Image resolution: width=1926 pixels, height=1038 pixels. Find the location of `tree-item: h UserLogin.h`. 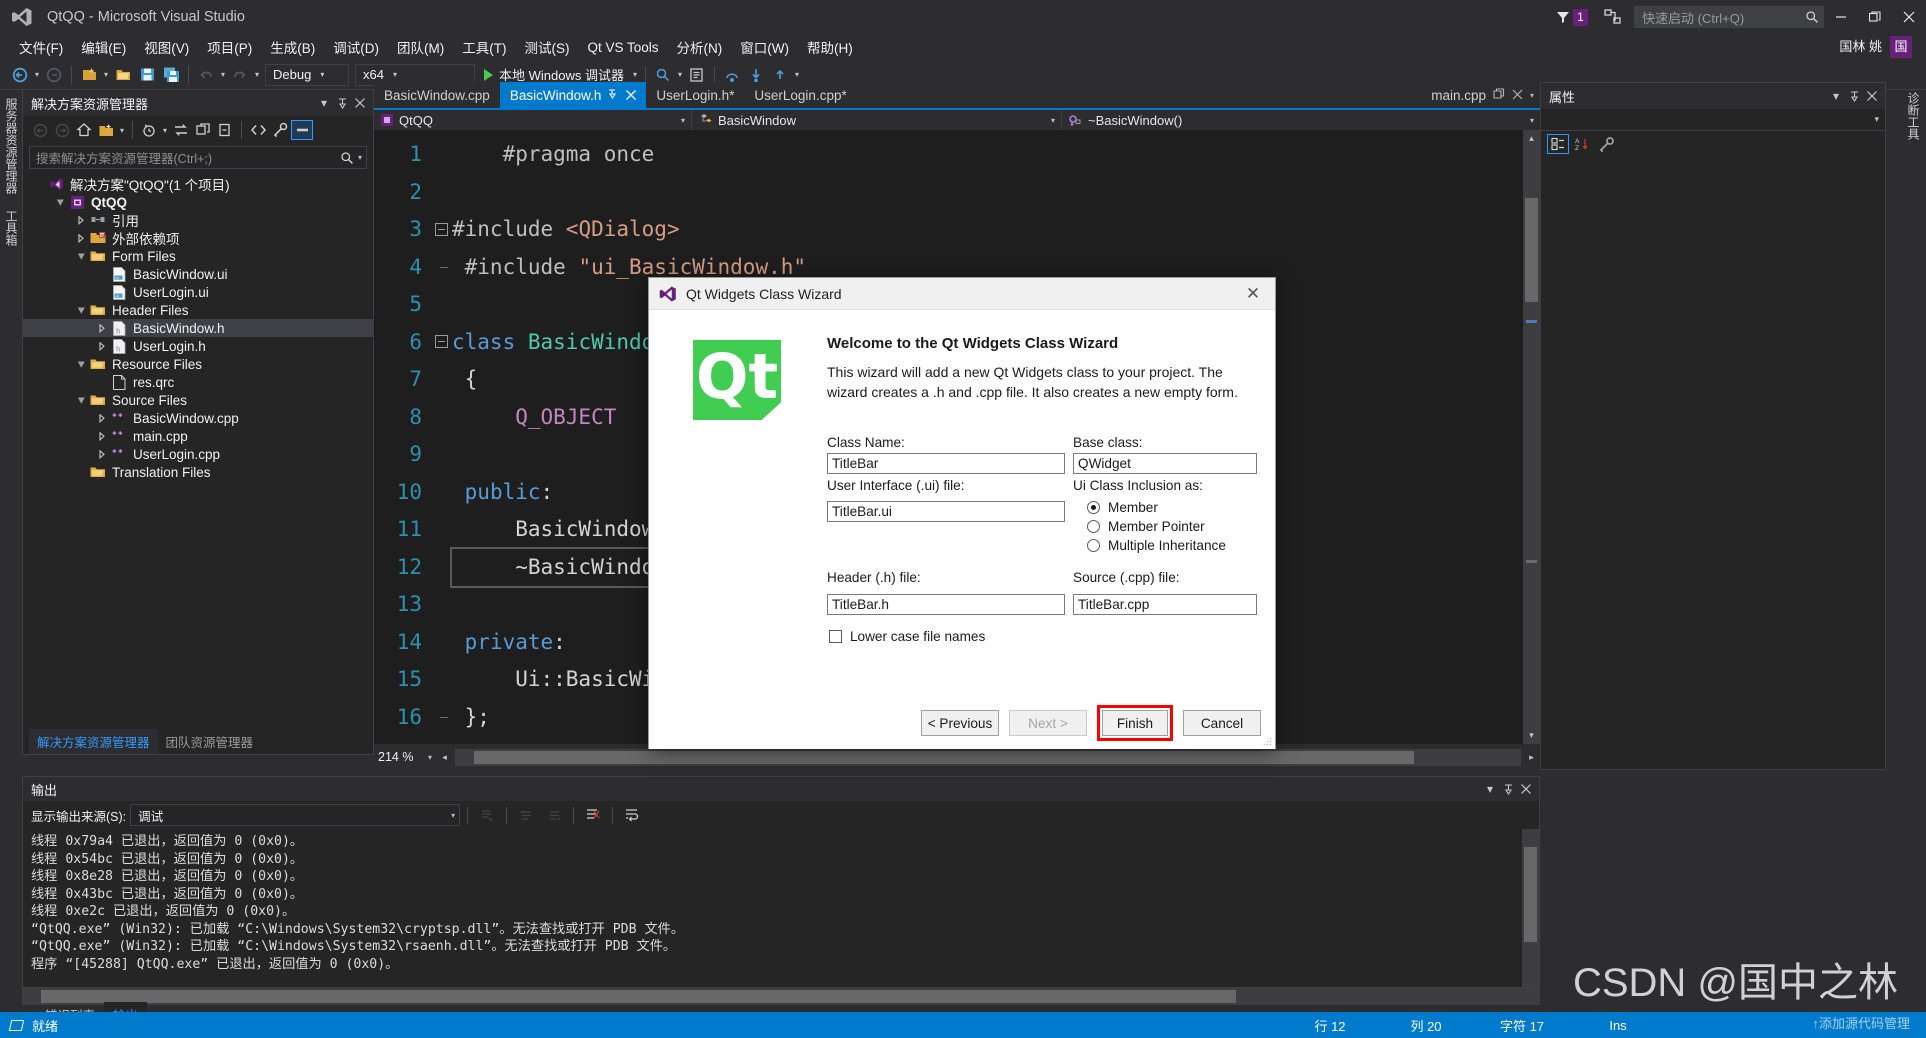

tree-item: h UserLogin.h is located at coordinates (198, 346).